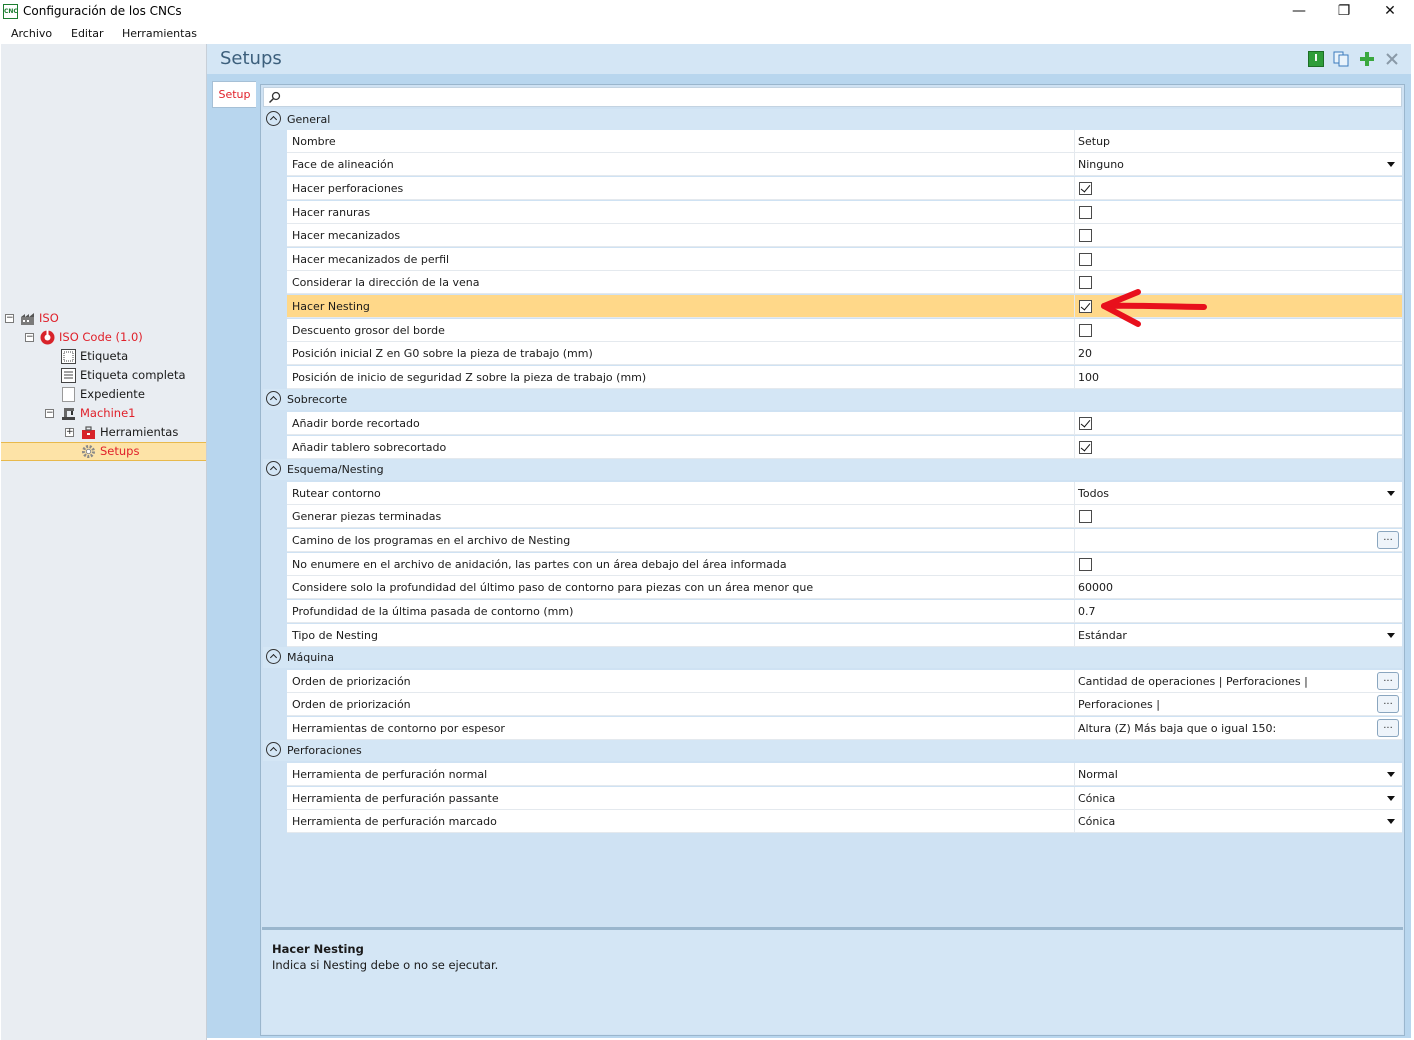 This screenshot has height=1040, width=1414. What do you see at coordinates (87, 33) in the screenshot?
I see `menu-editar: Editar` at bounding box center [87, 33].